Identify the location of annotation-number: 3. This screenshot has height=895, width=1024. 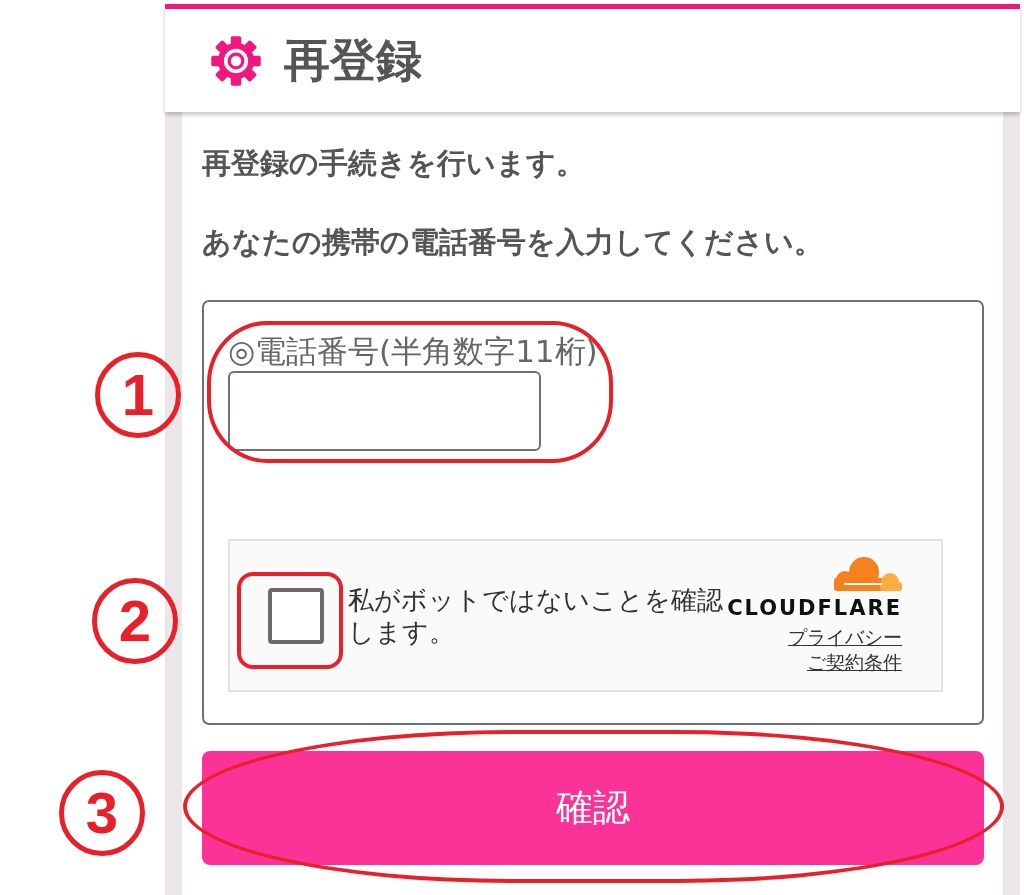
(102, 813).